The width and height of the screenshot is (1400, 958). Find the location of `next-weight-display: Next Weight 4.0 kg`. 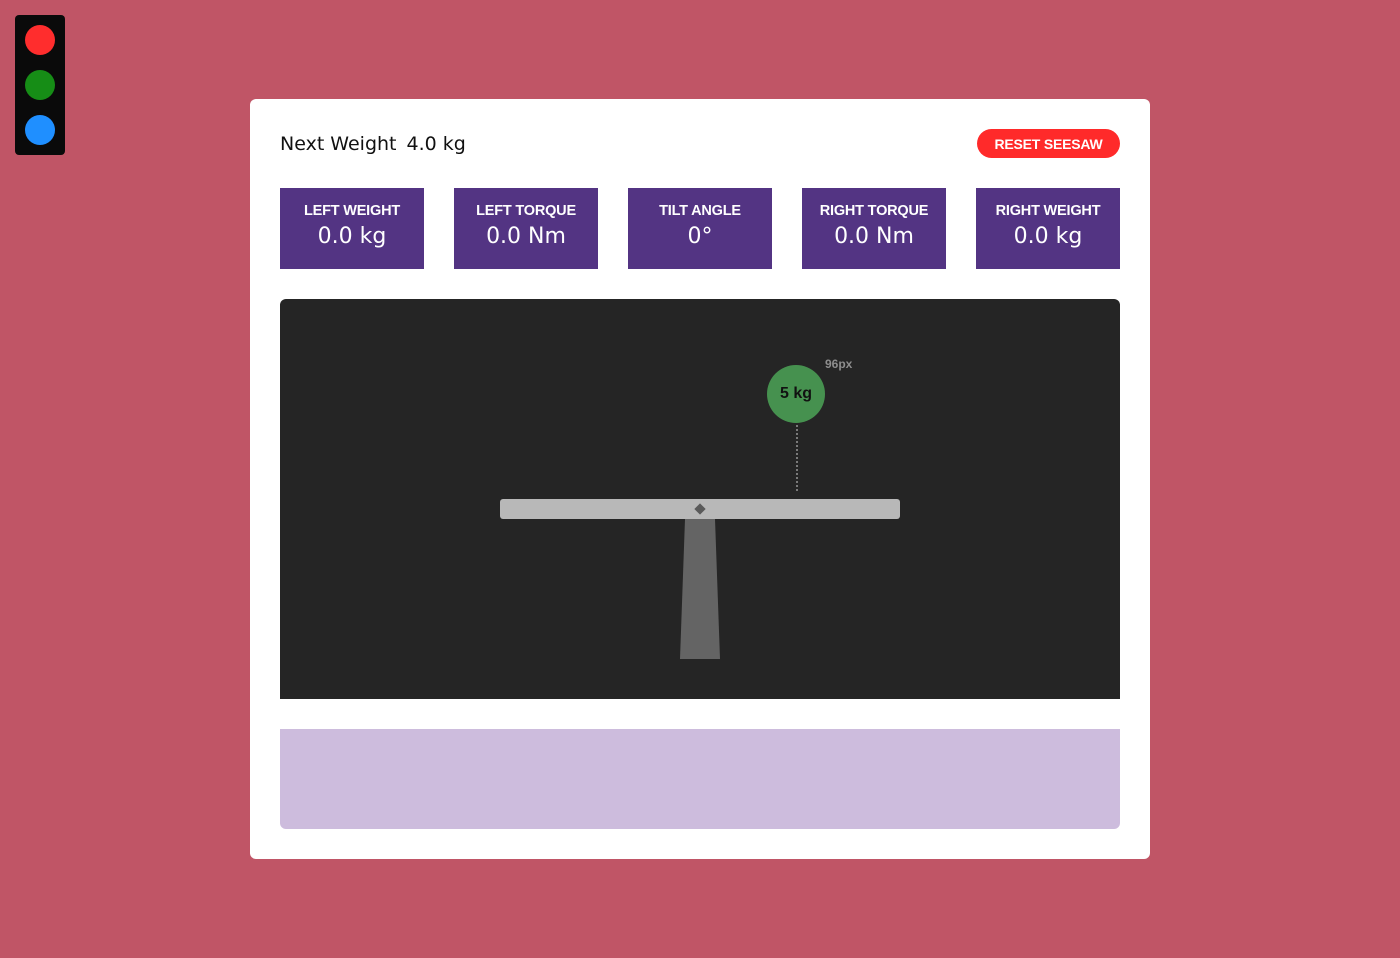

next-weight-display: Next Weight 4.0 kg is located at coordinates (373, 144).